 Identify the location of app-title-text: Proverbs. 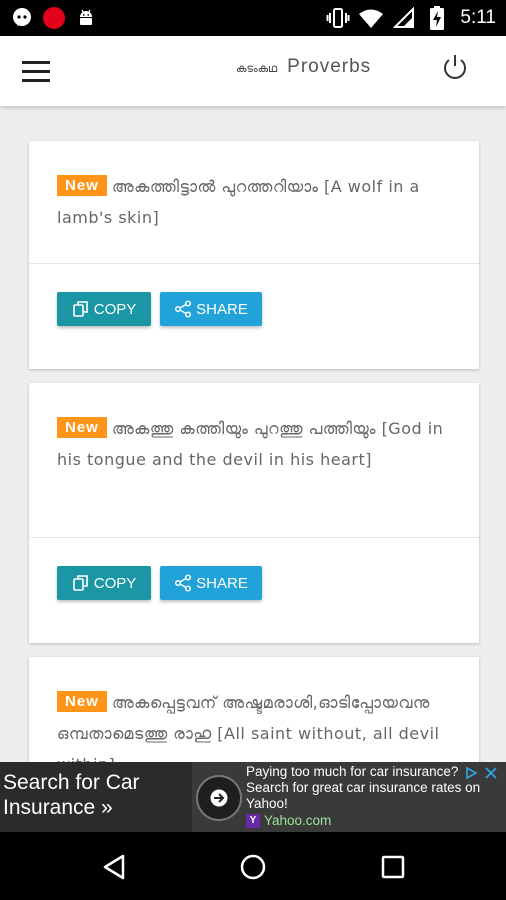
(329, 66).